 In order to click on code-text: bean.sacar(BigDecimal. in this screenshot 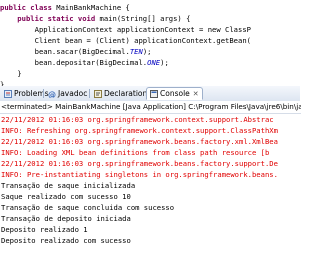, I will do `click(65, 51)`.